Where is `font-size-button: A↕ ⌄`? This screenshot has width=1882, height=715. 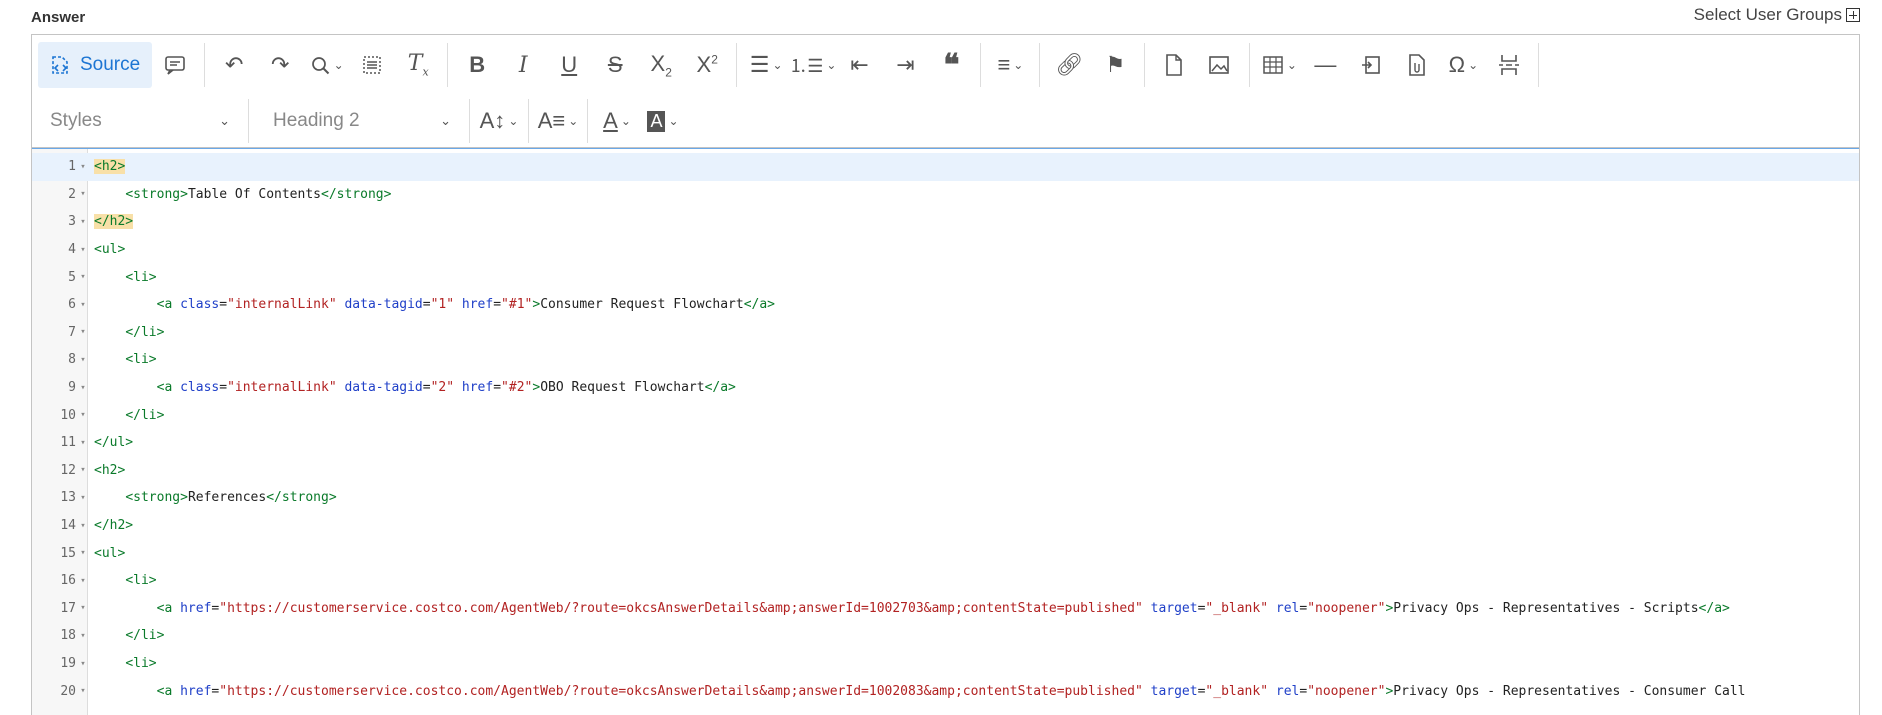
font-size-button: A↕ ⌄ is located at coordinates (499, 121).